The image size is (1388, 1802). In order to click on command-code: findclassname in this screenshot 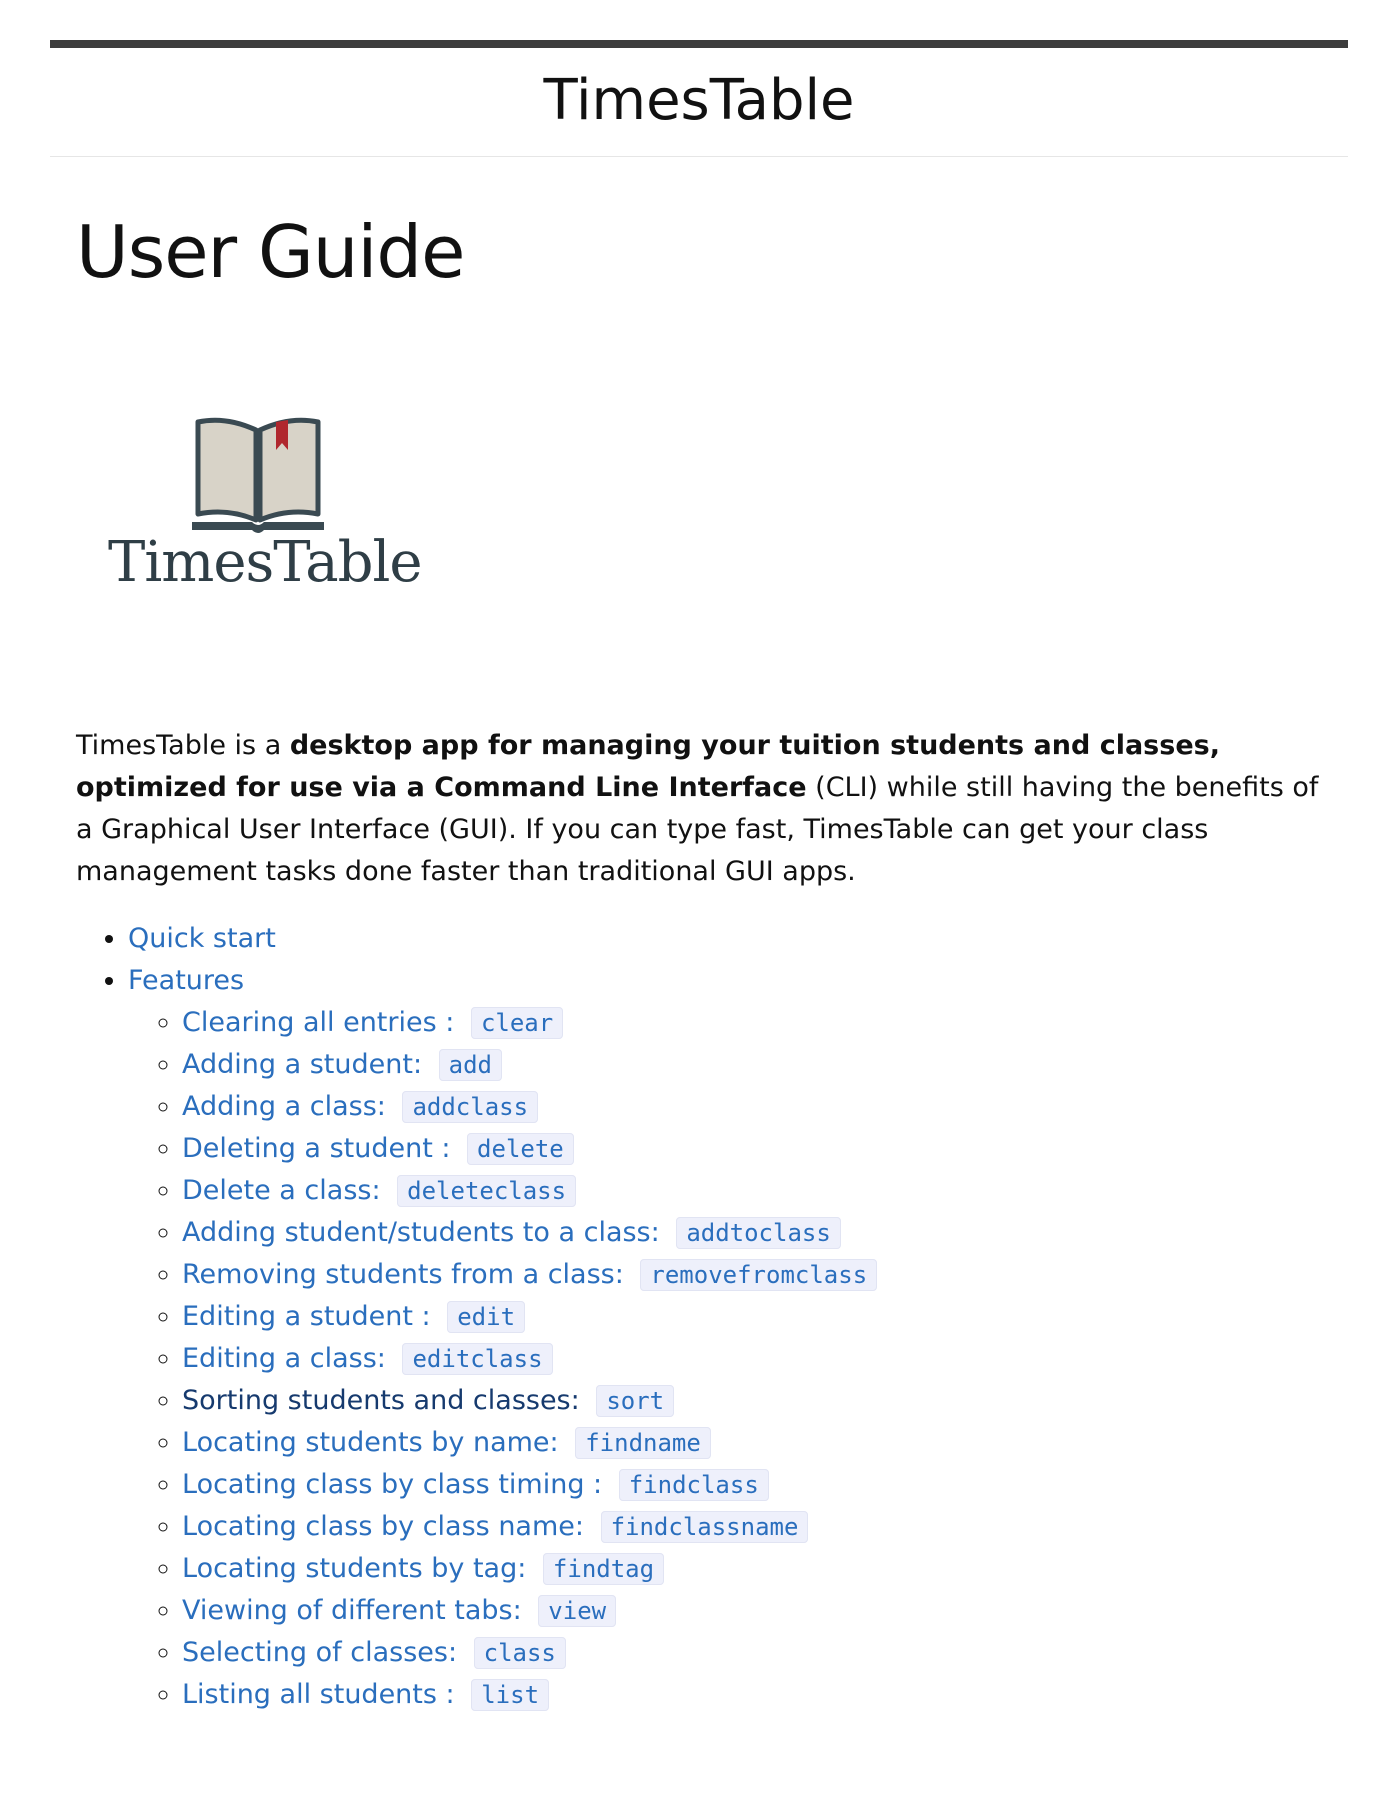, I will do `click(704, 1527)`.